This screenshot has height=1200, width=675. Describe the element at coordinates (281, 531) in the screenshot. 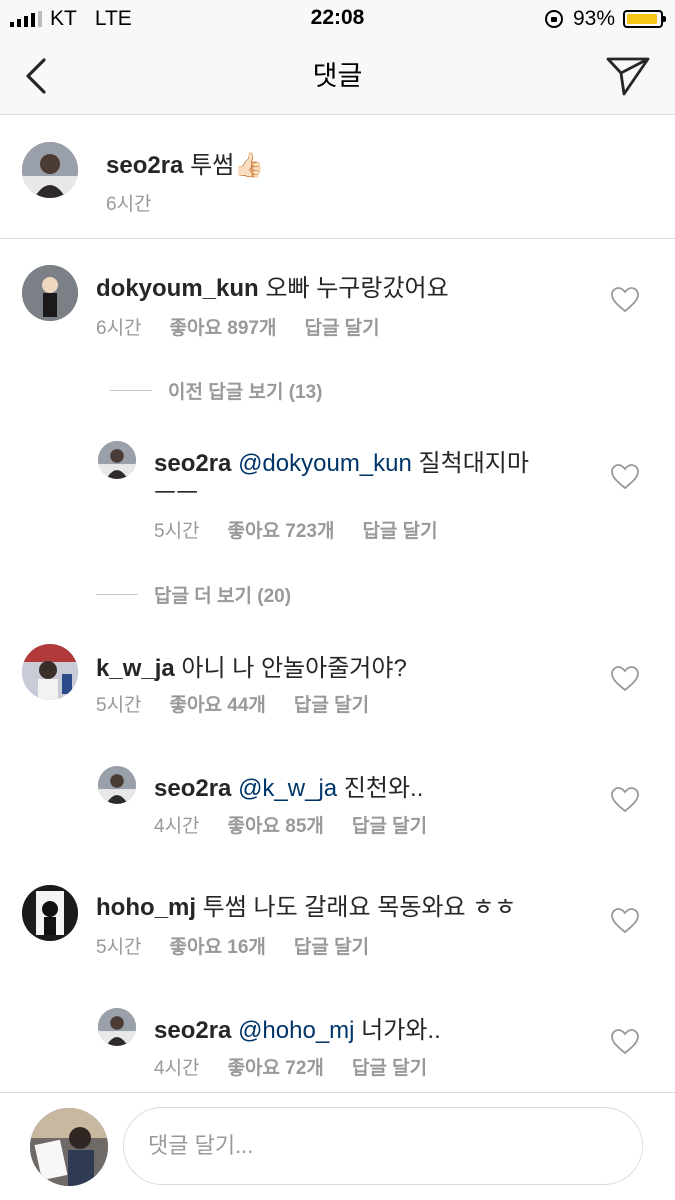

I see `like-count: 좋아요 723개` at that location.